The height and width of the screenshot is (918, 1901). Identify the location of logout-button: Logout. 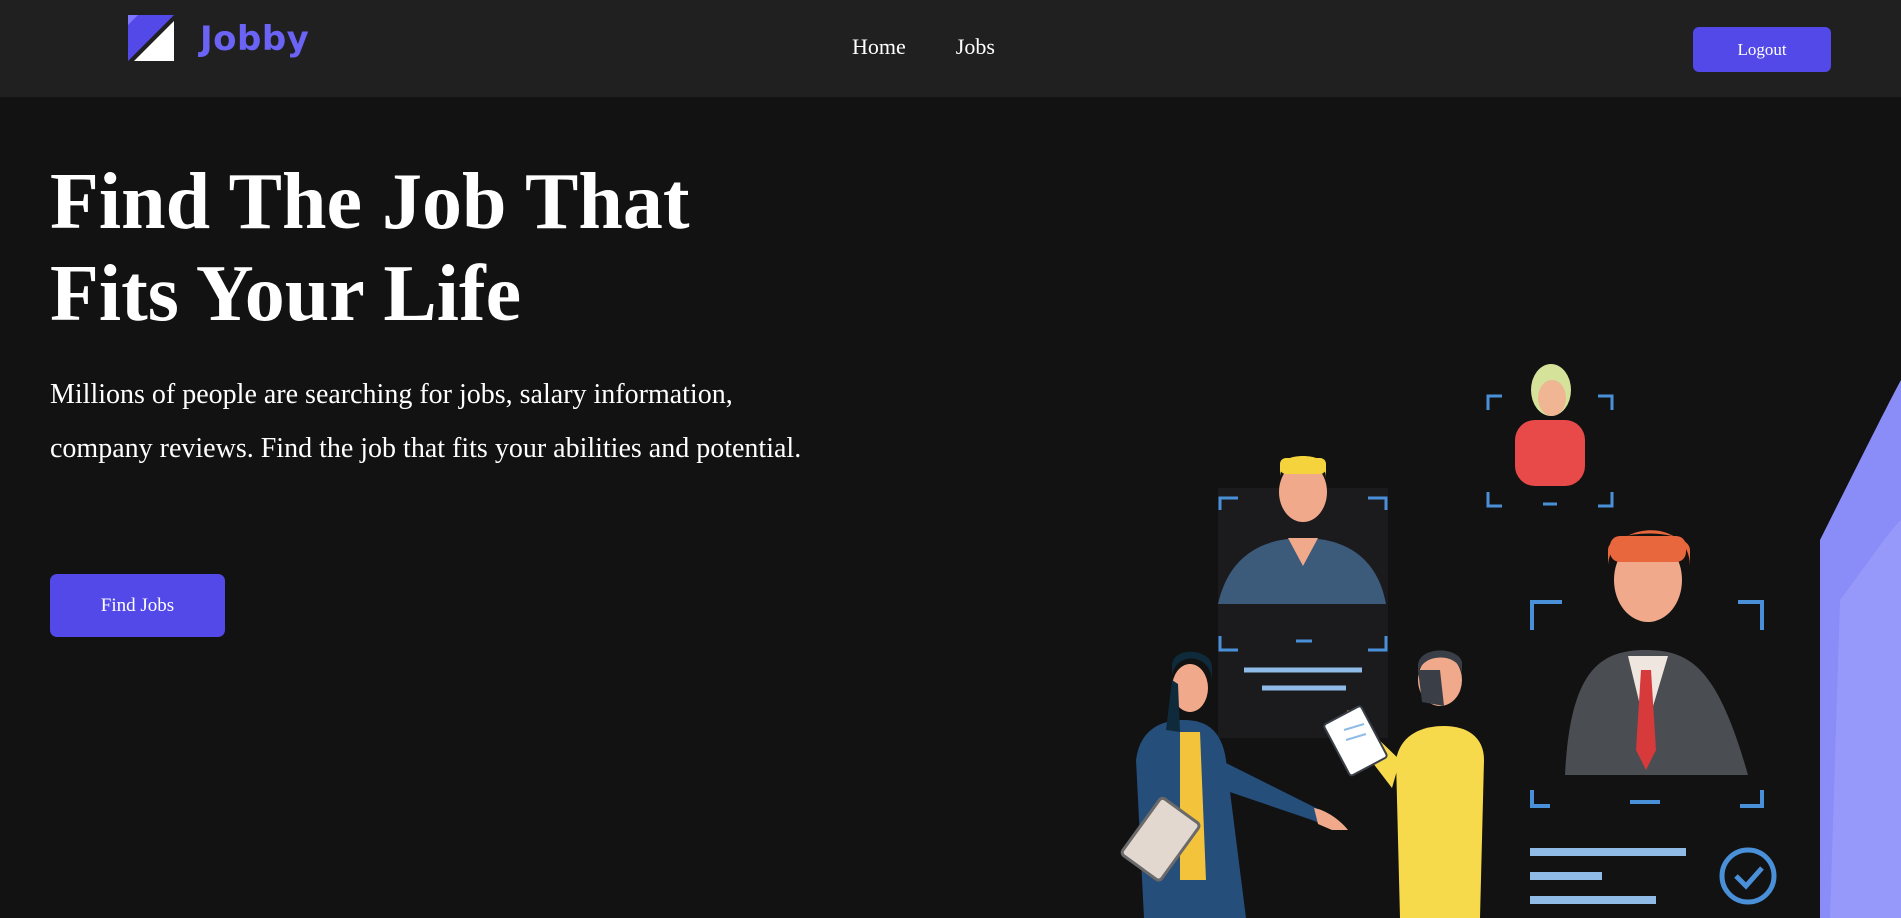
(1762, 49).